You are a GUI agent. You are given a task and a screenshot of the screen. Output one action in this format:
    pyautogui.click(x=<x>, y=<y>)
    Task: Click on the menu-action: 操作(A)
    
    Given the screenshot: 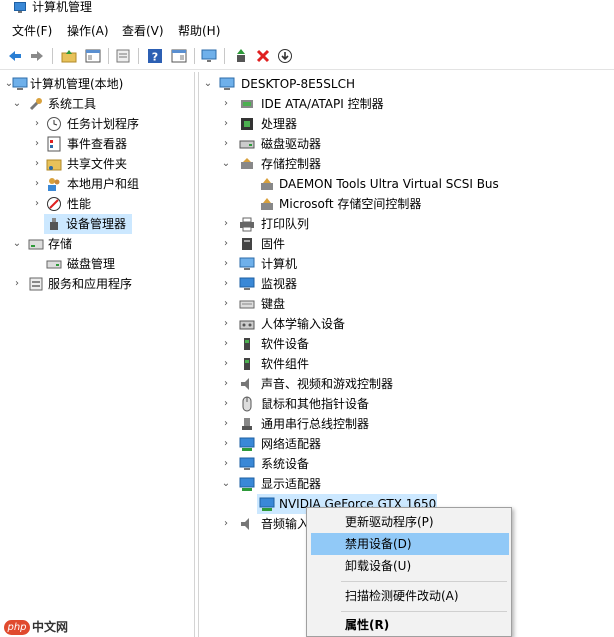 What is the action you would take?
    pyautogui.click(x=88, y=31)
    